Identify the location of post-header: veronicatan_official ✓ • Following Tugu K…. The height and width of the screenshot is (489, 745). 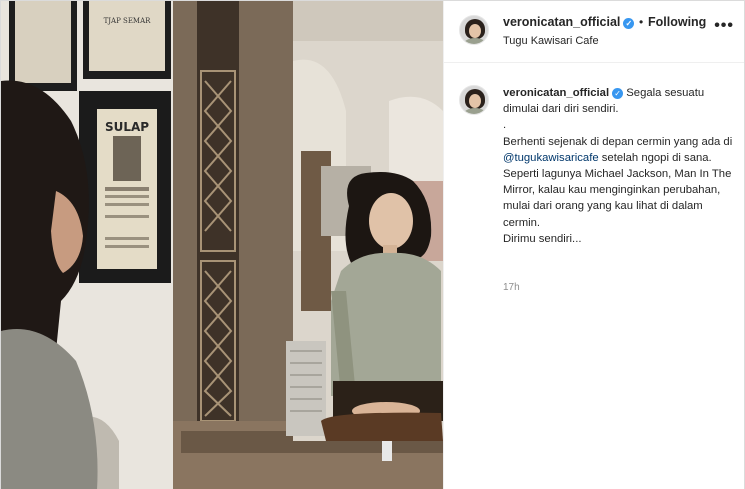
(594, 32).